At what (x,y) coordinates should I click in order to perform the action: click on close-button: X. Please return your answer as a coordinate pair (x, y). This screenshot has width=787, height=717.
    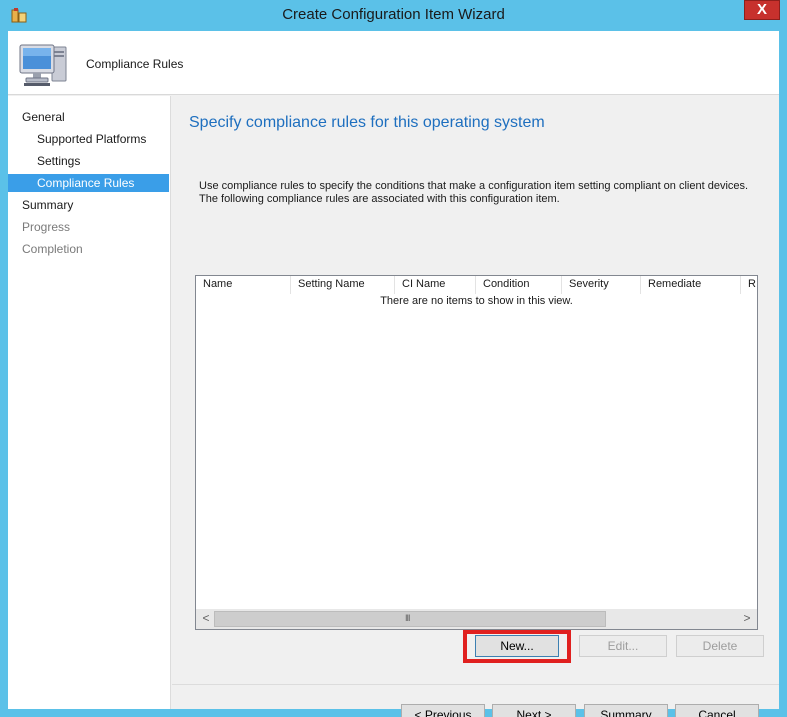
    Looking at the image, I should click on (762, 10).